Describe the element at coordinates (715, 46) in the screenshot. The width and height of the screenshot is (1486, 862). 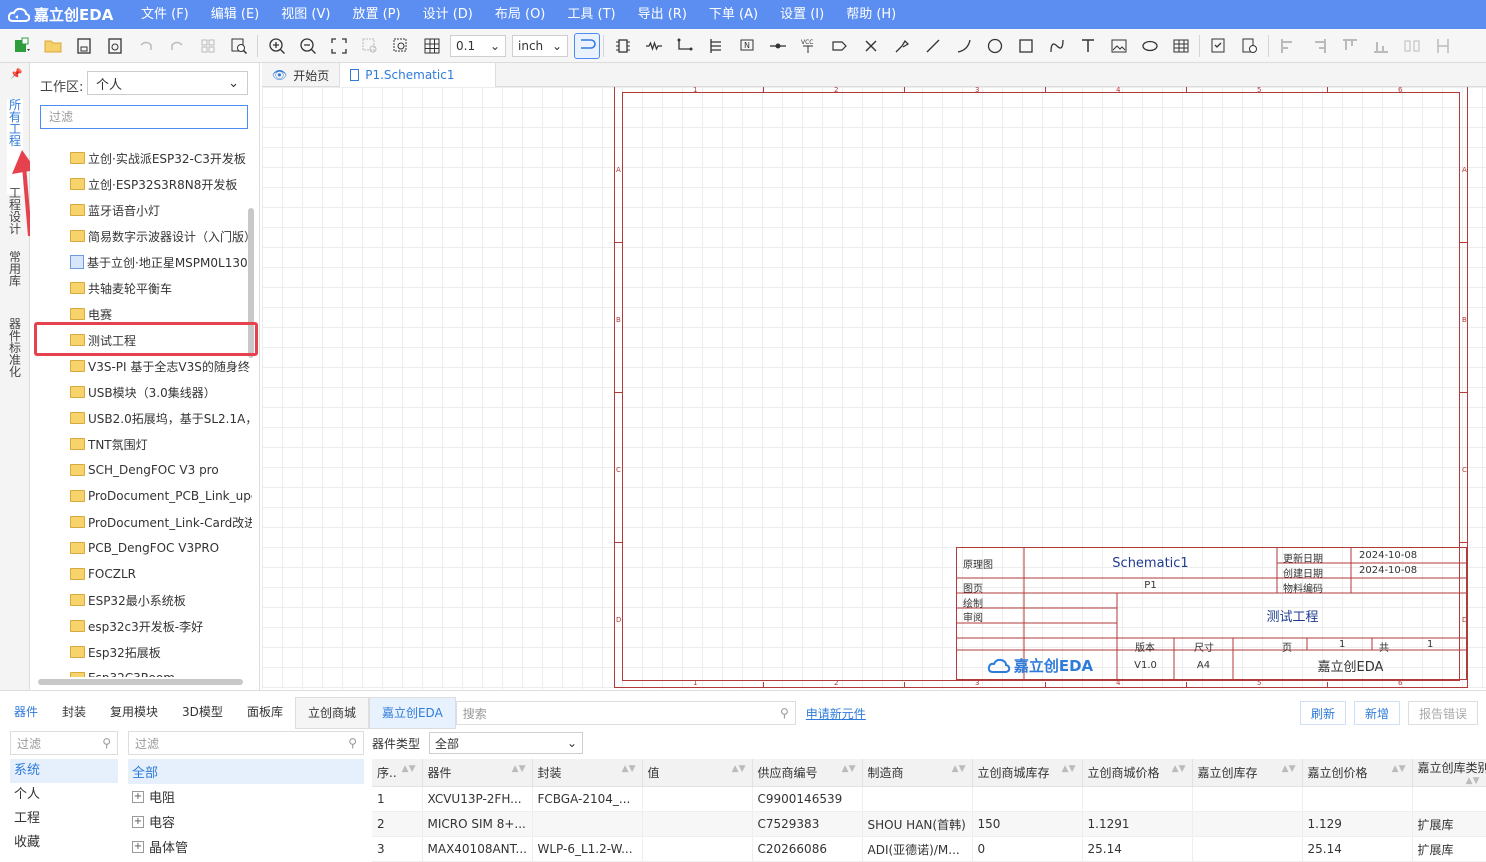
I see `place-bus-button` at that location.